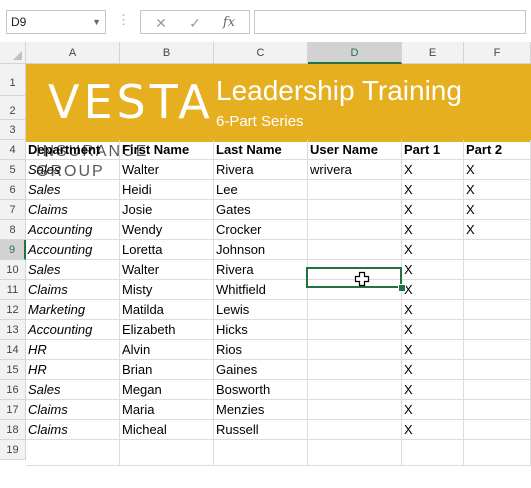 The image size is (531, 488). What do you see at coordinates (261, 250) in the screenshot?
I see `table-cell: Johnson` at bounding box center [261, 250].